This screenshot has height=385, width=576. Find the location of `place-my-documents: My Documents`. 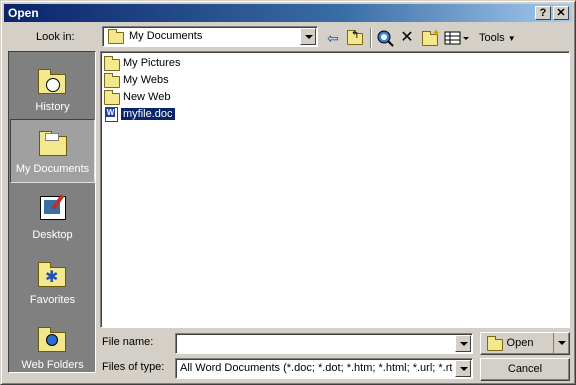

place-my-documents: My Documents is located at coordinates (52, 151).